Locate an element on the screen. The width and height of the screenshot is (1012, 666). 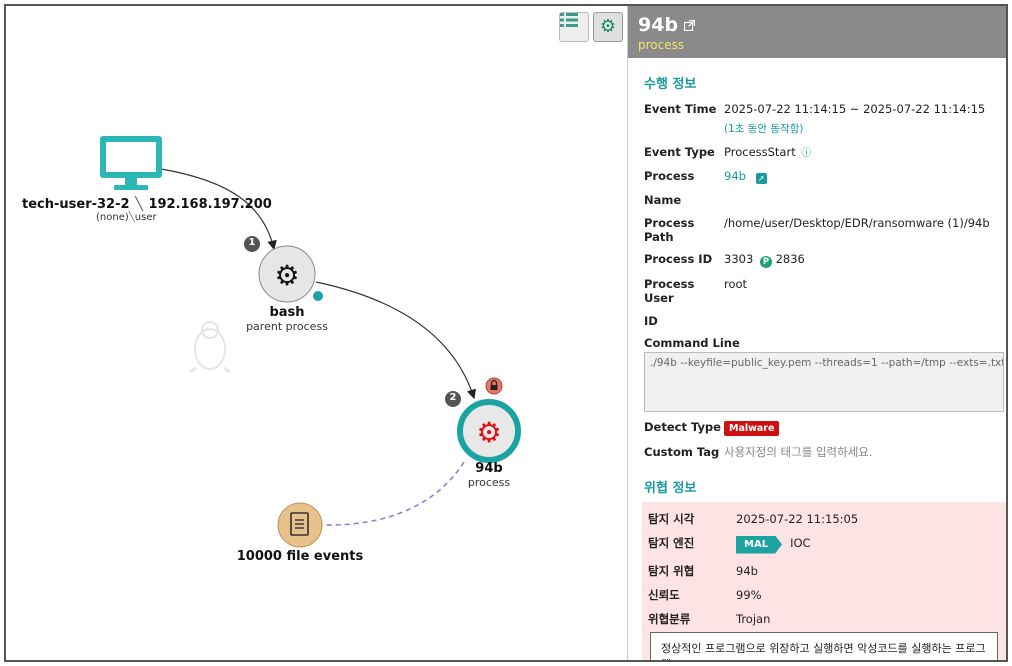
list-icon is located at coordinates (569, 20).